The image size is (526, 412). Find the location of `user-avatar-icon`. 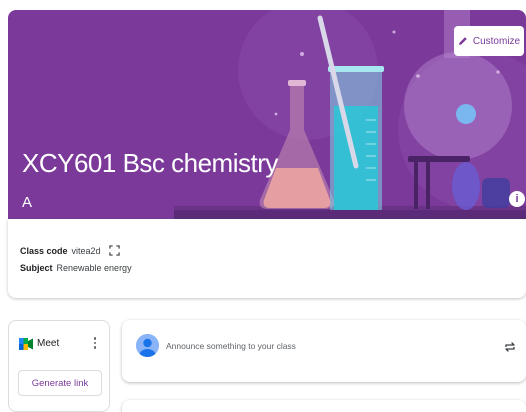

user-avatar-icon is located at coordinates (147, 345).